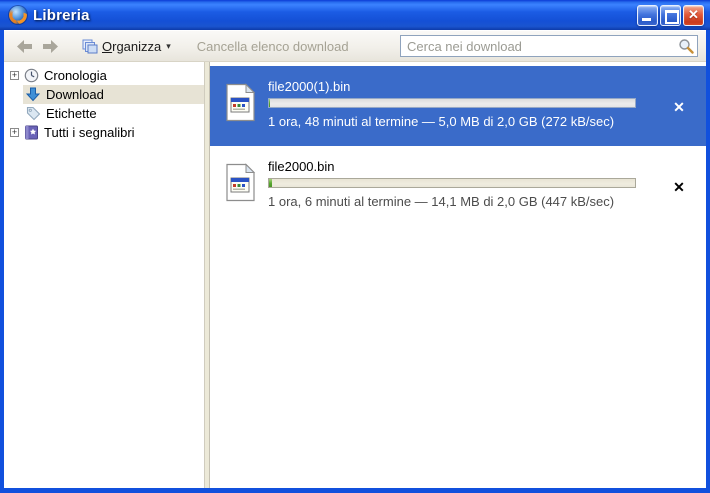 The height and width of the screenshot is (493, 710). I want to click on close-button, so click(693, 15).